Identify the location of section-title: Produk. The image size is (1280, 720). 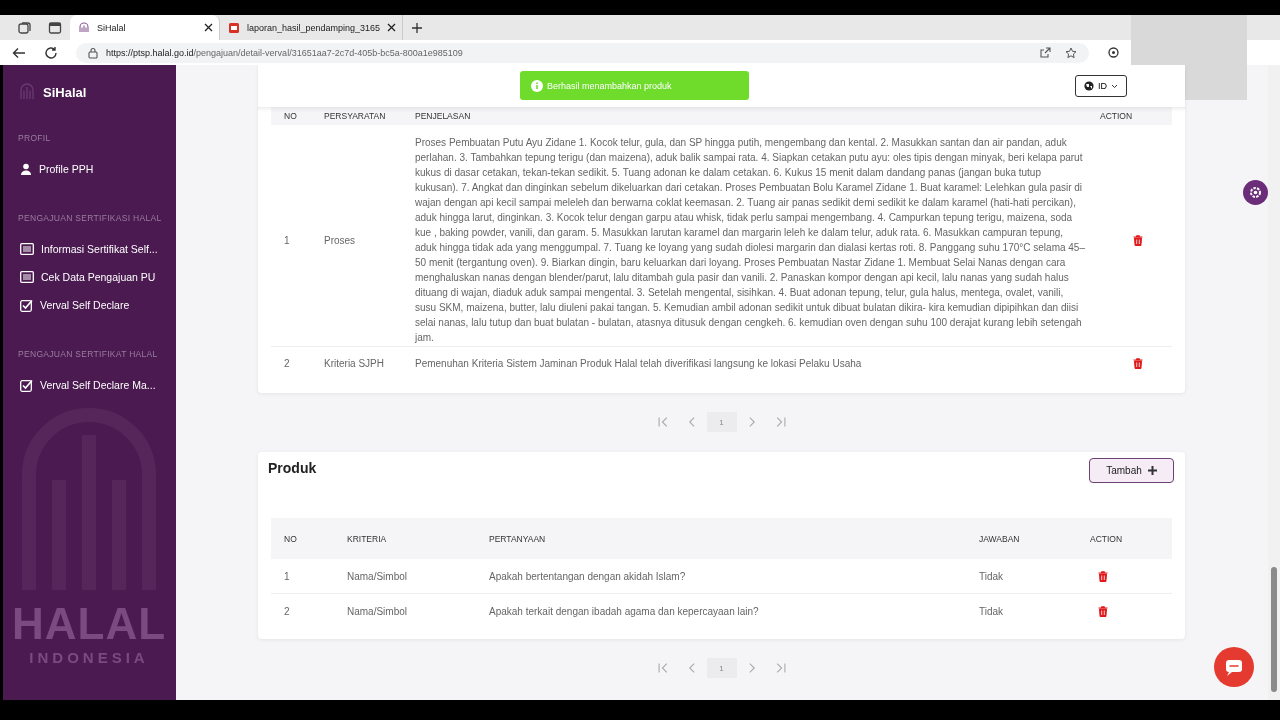
(292, 467).